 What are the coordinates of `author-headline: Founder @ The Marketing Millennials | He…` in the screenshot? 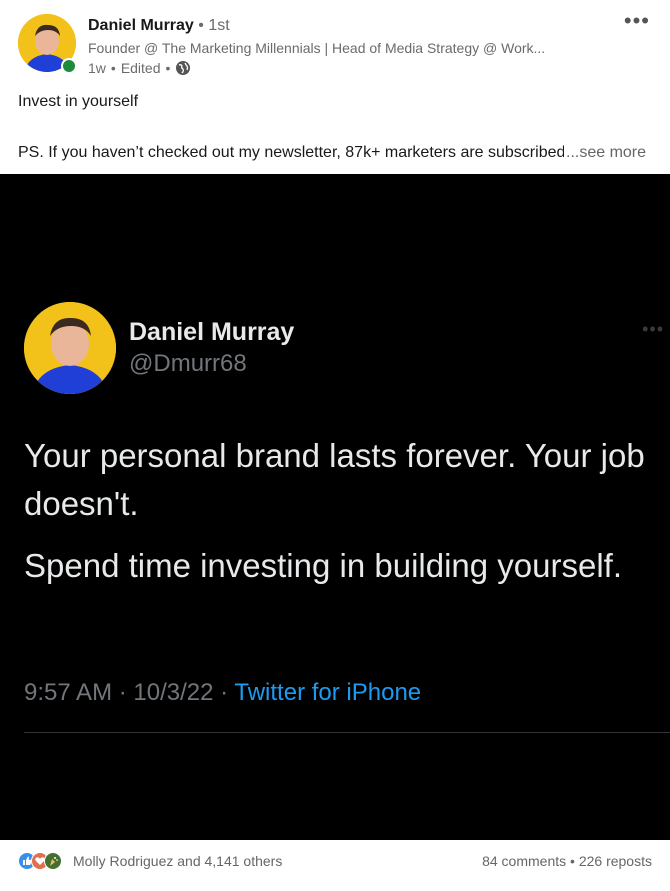 It's located at (317, 48).